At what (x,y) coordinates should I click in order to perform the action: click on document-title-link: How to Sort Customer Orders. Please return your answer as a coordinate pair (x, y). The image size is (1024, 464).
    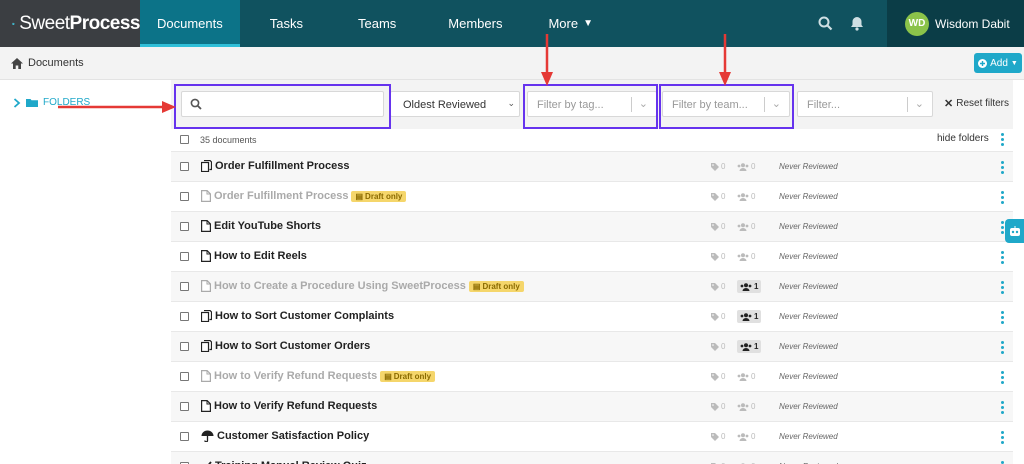
    Looking at the image, I should click on (285, 346).